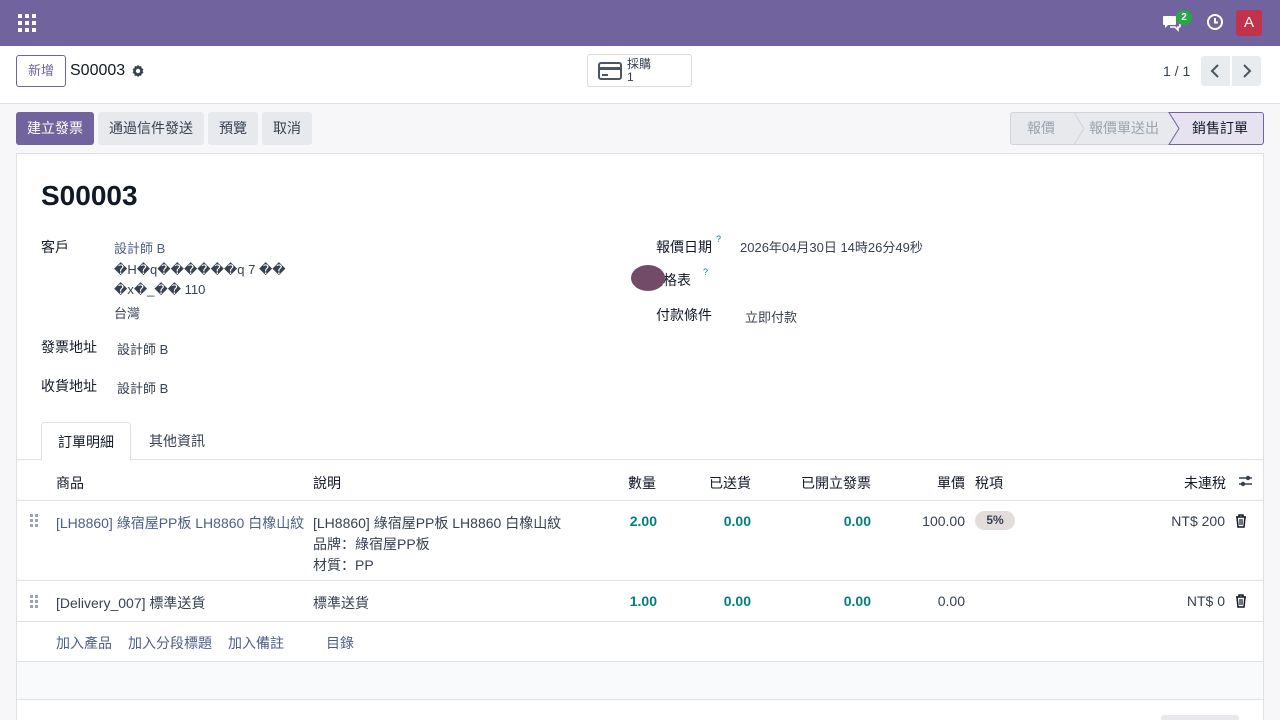 The image size is (1280, 720). What do you see at coordinates (610, 71) in the screenshot?
I see `credit-card-icon` at bounding box center [610, 71].